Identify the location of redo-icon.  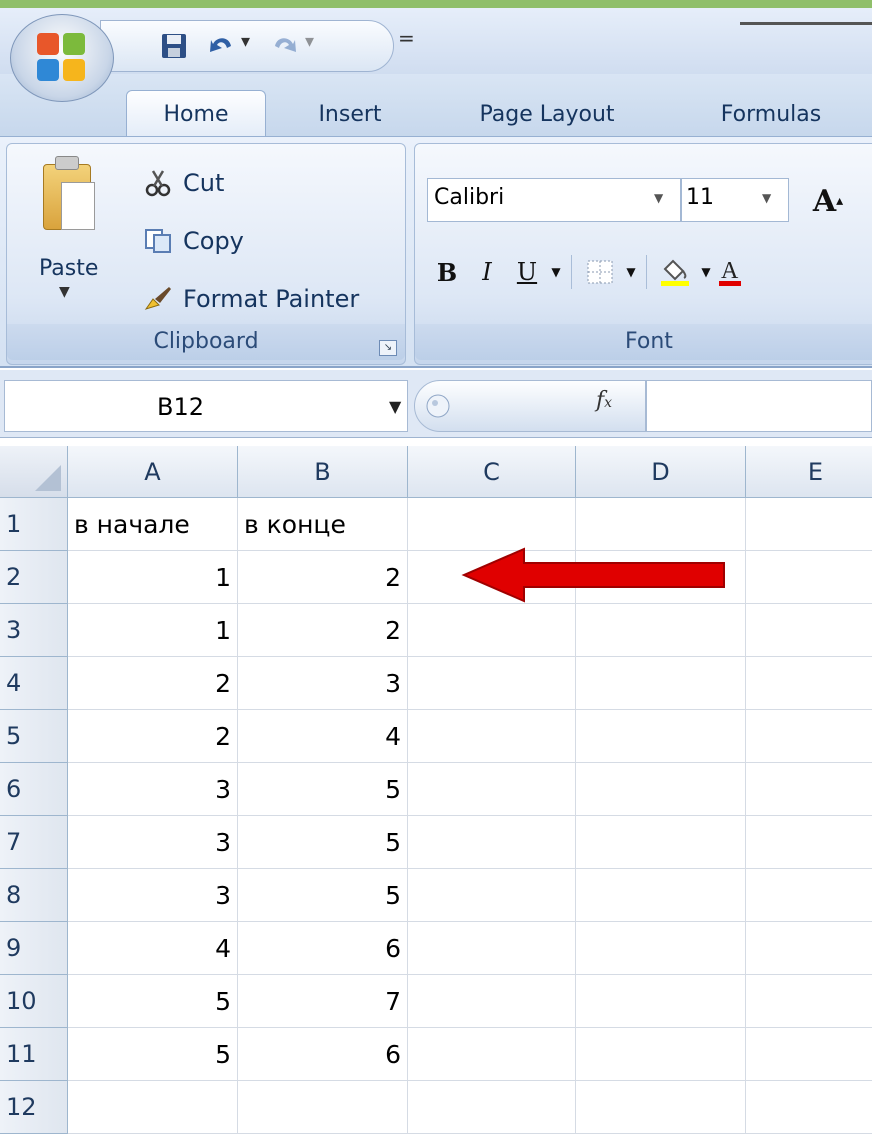
(284, 46).